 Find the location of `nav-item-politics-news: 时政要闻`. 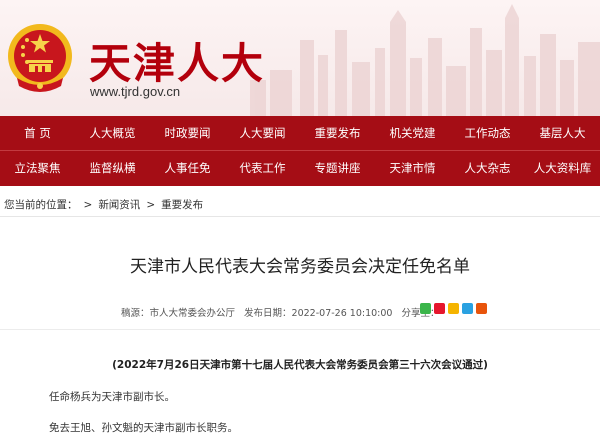

nav-item-politics-news: 时政要闻 is located at coordinates (187, 133).